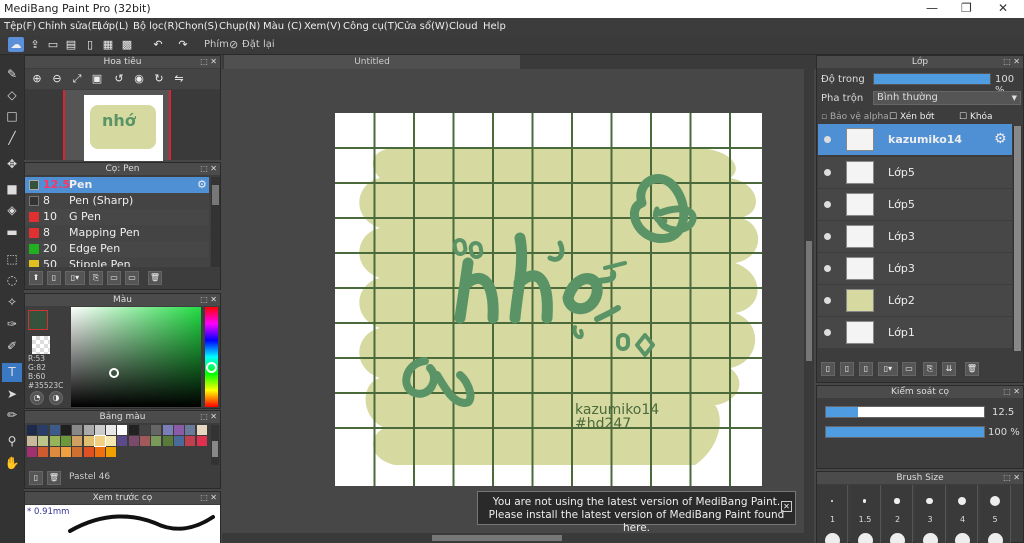 This screenshot has width=1024, height=543. I want to click on line-tool-icon: ╱, so click(12, 138).